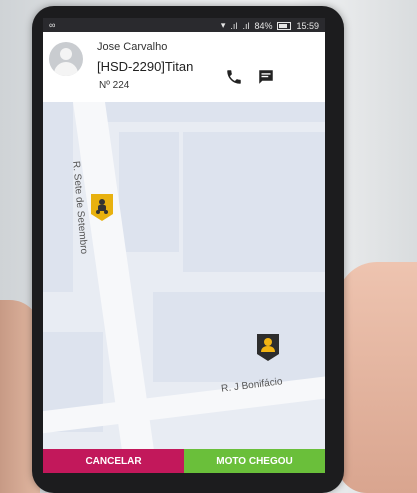  Describe the element at coordinates (284, 25) in the screenshot. I see `battery-icon` at that location.